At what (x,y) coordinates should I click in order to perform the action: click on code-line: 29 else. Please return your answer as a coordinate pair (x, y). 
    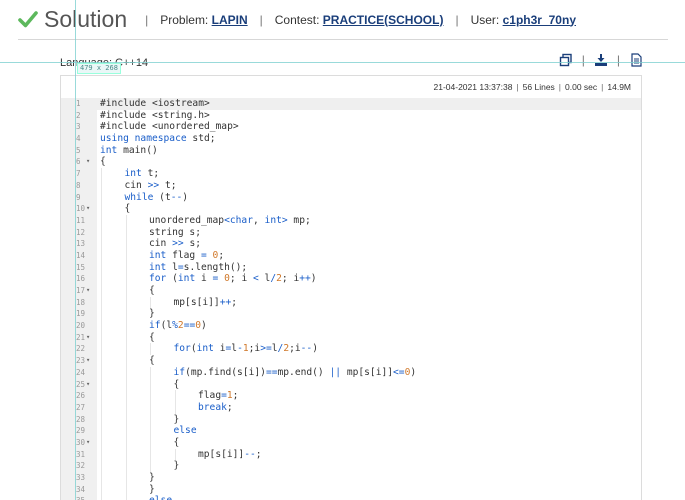
    Looking at the image, I should click on (351, 431).